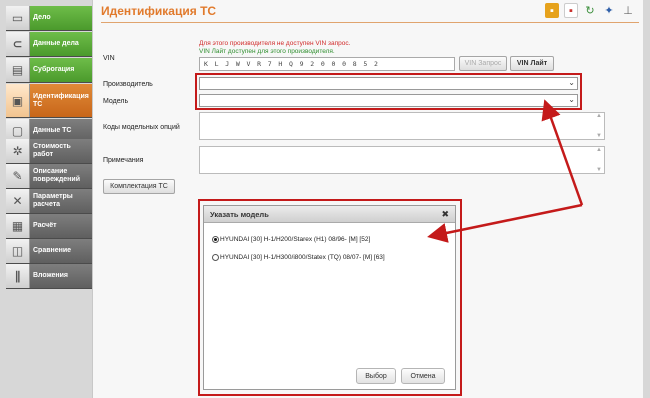 This screenshot has width=650, height=398. What do you see at coordinates (609, 10) in the screenshot?
I see `network-icon: ✦` at bounding box center [609, 10].